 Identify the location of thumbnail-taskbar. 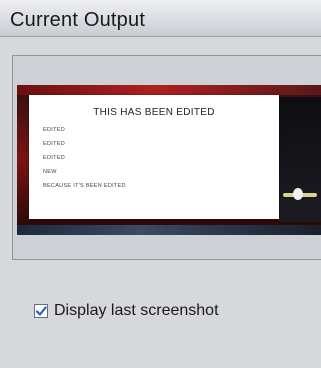
(169, 230).